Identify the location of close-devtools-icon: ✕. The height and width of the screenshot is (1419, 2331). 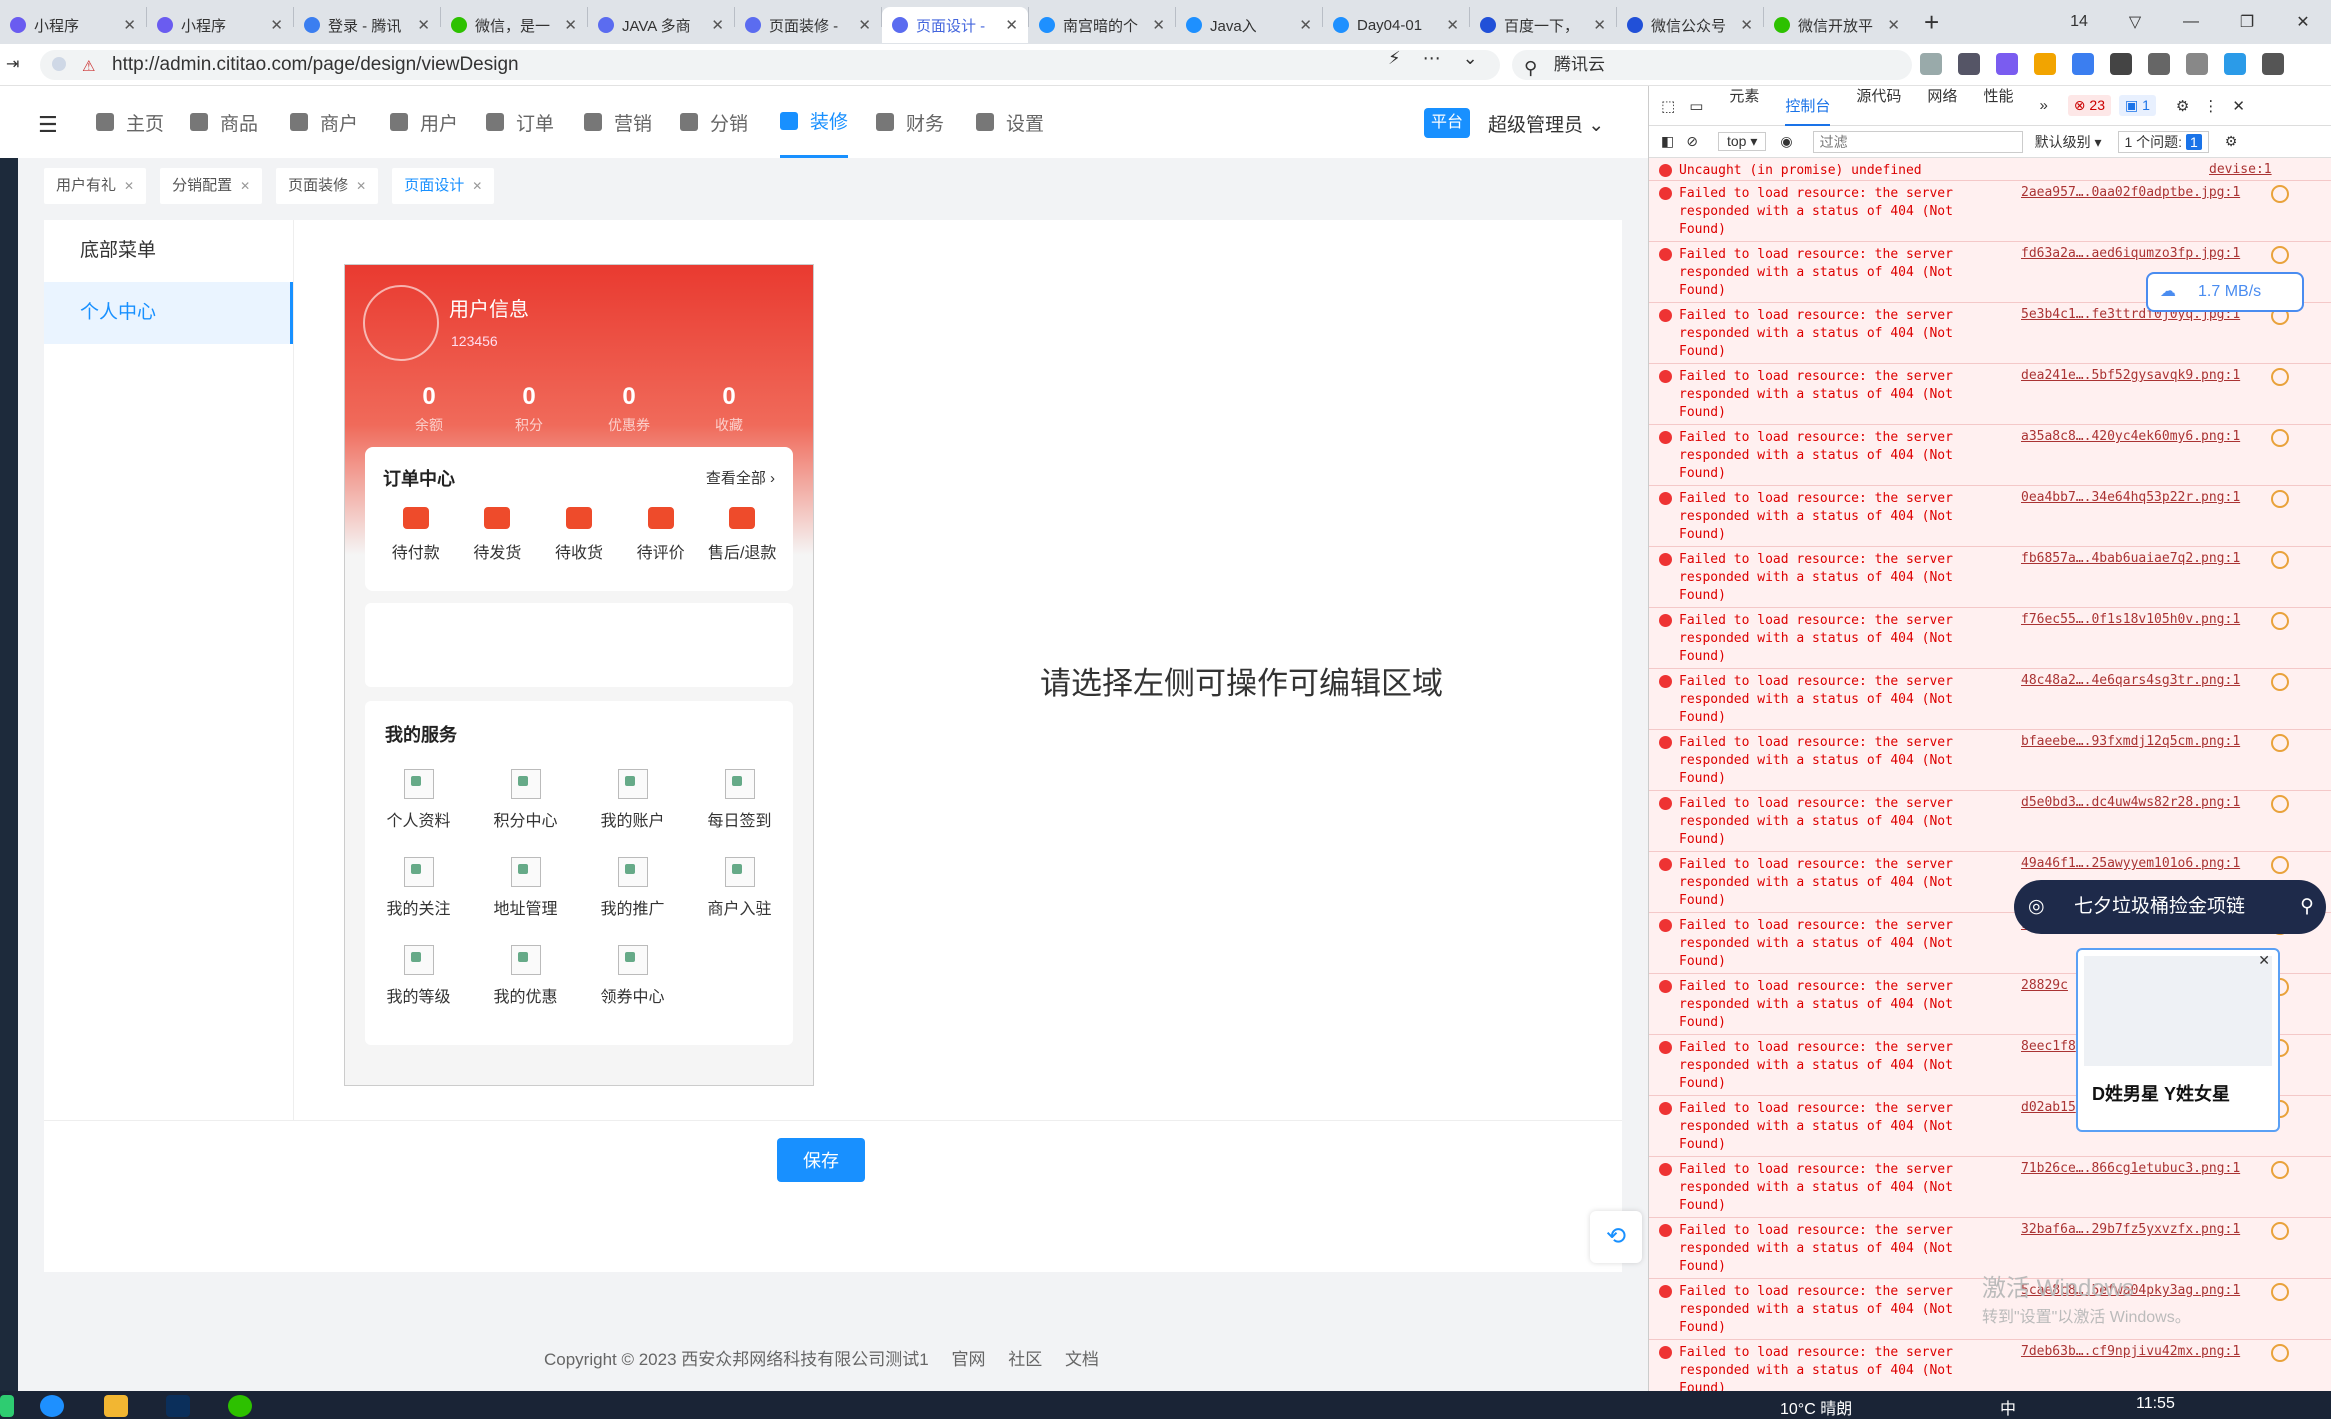
(2238, 106).